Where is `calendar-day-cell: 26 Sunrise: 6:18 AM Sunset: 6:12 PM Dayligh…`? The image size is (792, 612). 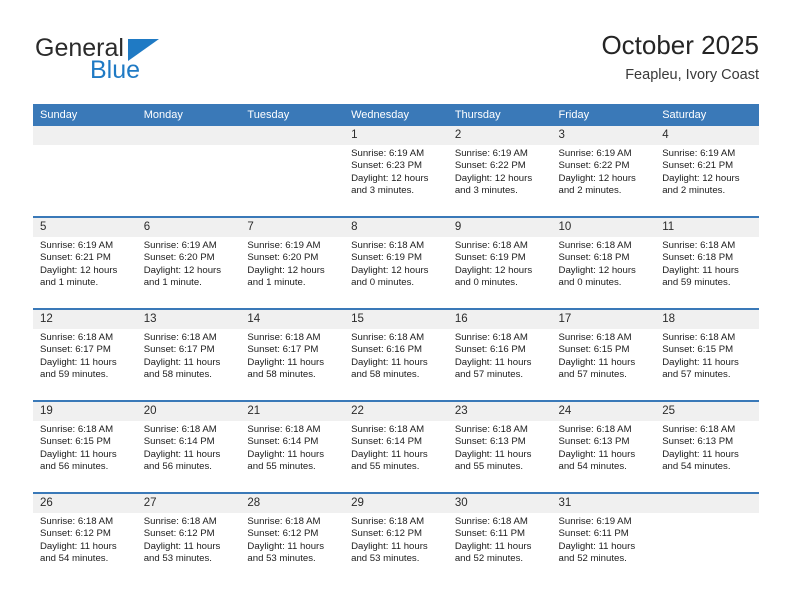
calendar-day-cell: 26 Sunrise: 6:18 AM Sunset: 6:12 PM Dayligh… is located at coordinates (85, 538).